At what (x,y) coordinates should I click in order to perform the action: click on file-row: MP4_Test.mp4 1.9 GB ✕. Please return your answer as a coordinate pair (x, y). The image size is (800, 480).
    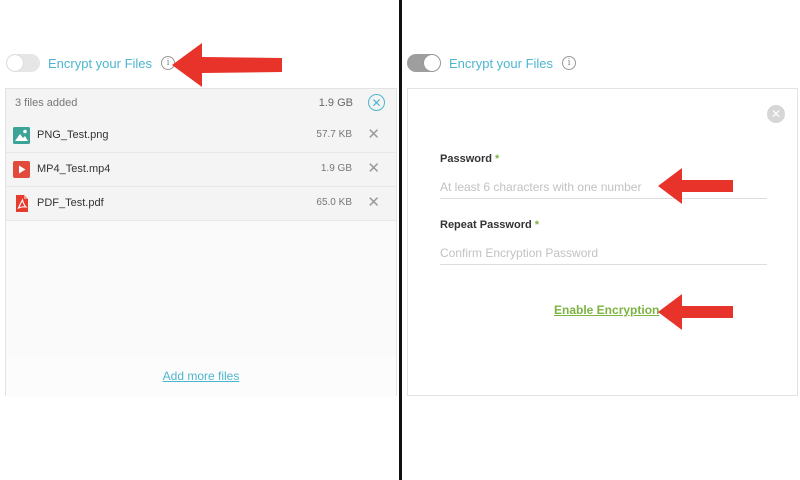
    Looking at the image, I should click on (201, 170).